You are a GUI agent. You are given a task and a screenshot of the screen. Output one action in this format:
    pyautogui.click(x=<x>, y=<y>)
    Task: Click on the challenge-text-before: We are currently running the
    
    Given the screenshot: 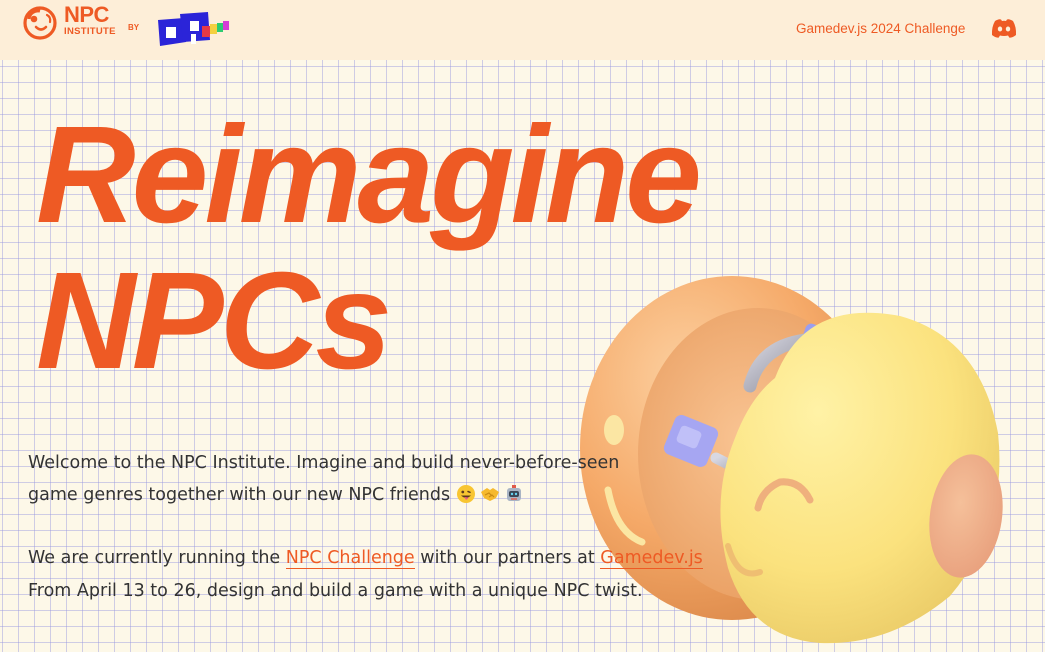 What is the action you would take?
    pyautogui.click(x=157, y=558)
    